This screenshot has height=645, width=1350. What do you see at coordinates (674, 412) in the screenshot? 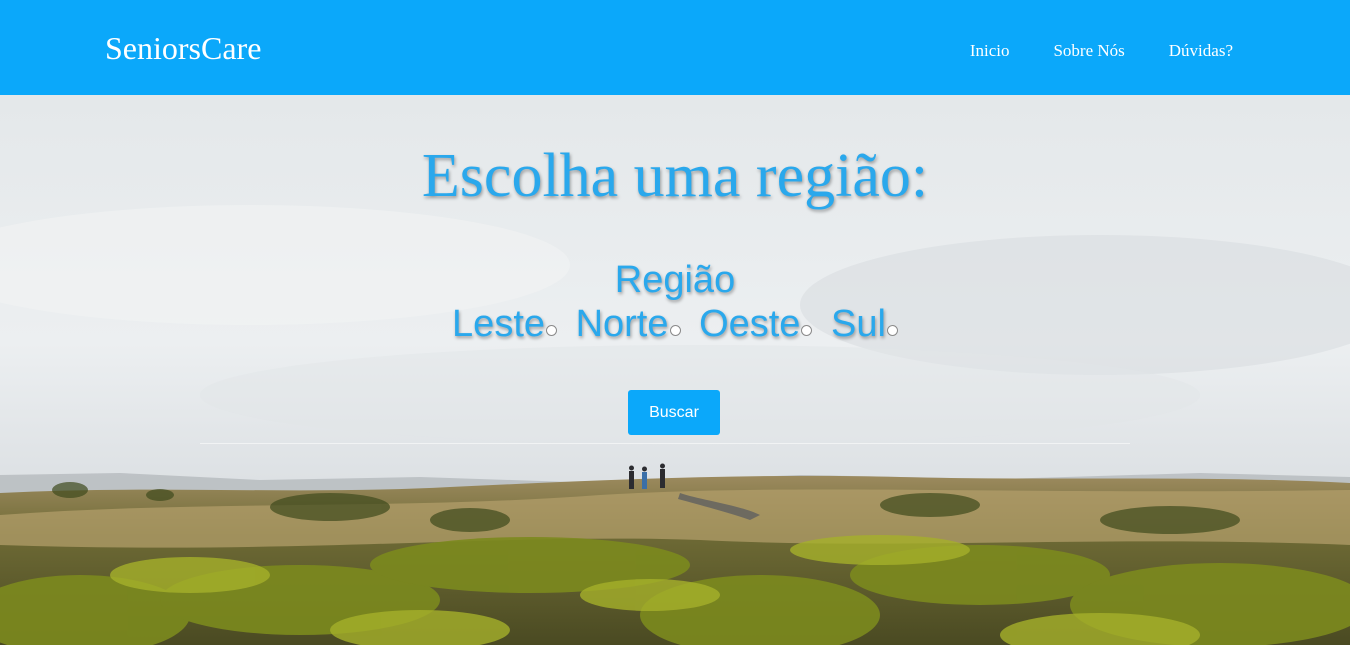
I see `search-button: Buscar` at bounding box center [674, 412].